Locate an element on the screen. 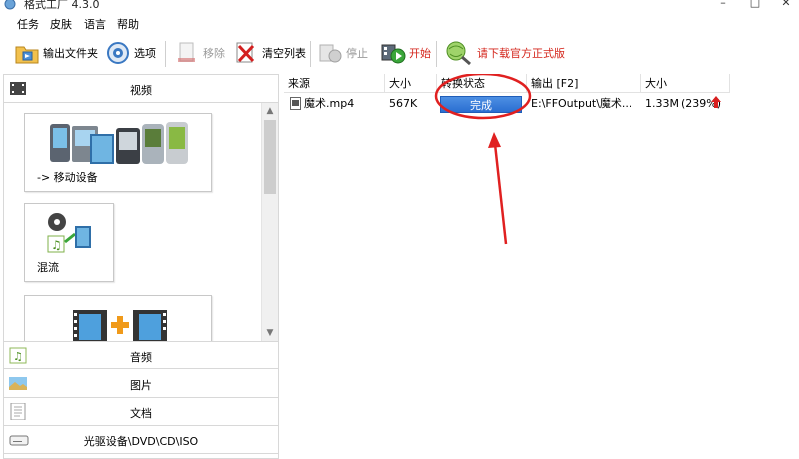  app-logo-icon is located at coordinates (10, 5).